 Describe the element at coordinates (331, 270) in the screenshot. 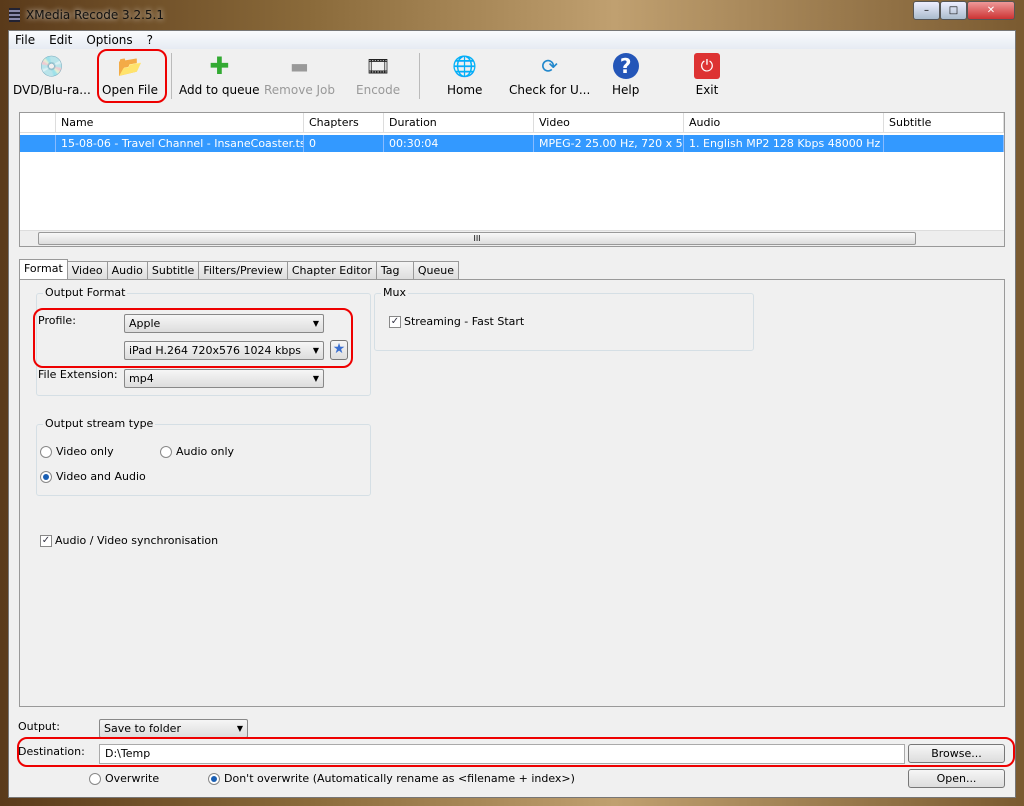

I see `tab-chapter-editor: Chapter Editor` at that location.